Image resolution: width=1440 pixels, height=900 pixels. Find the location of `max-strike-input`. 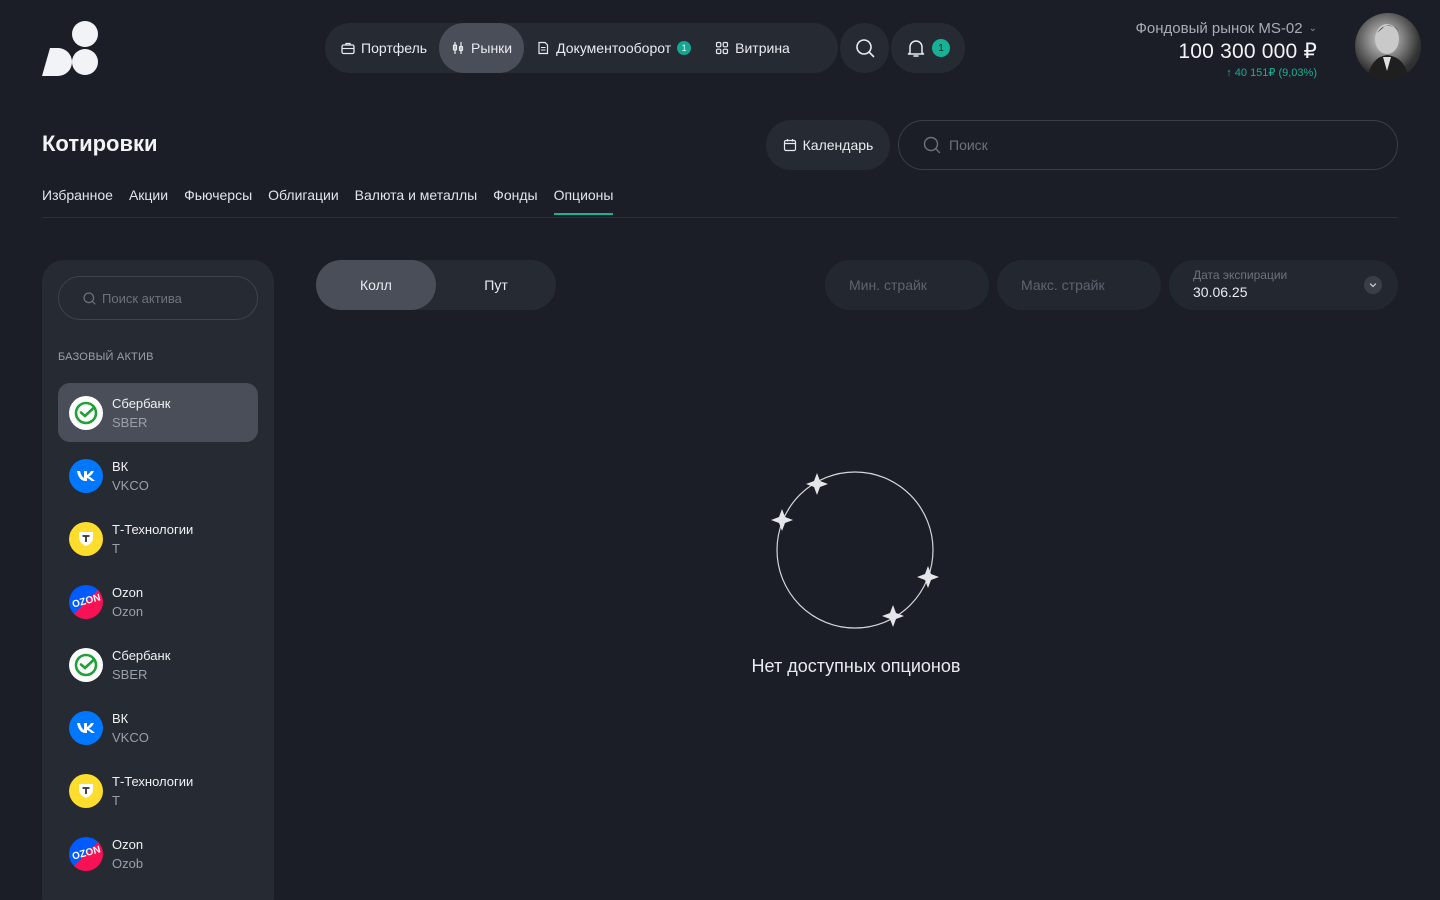

max-strike-input is located at coordinates (1081, 285).